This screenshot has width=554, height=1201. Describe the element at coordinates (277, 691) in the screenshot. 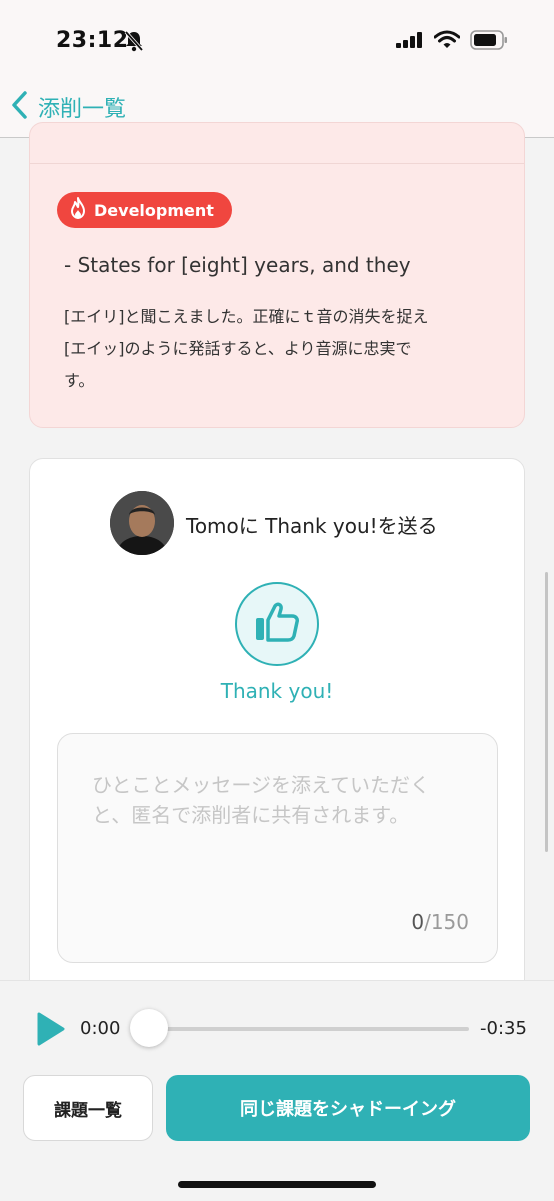

I see `thank-you-label: Thank you!` at that location.